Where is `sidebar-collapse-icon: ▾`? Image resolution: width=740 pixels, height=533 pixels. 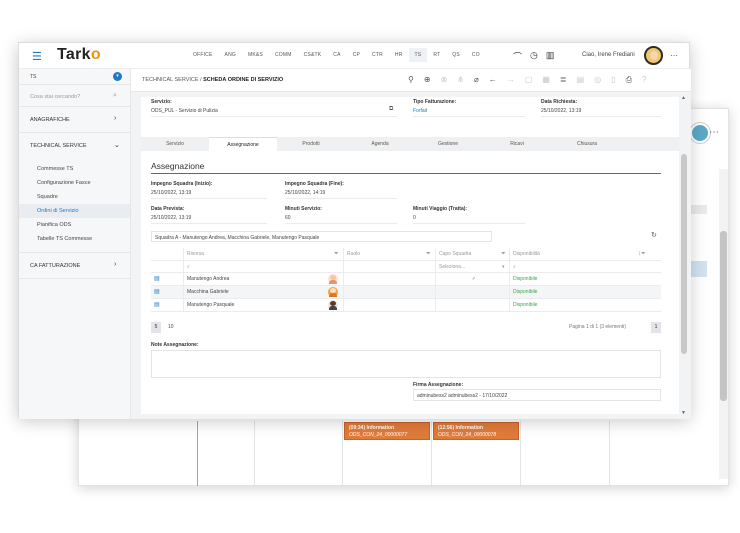 sidebar-collapse-icon: ▾ is located at coordinates (117, 76).